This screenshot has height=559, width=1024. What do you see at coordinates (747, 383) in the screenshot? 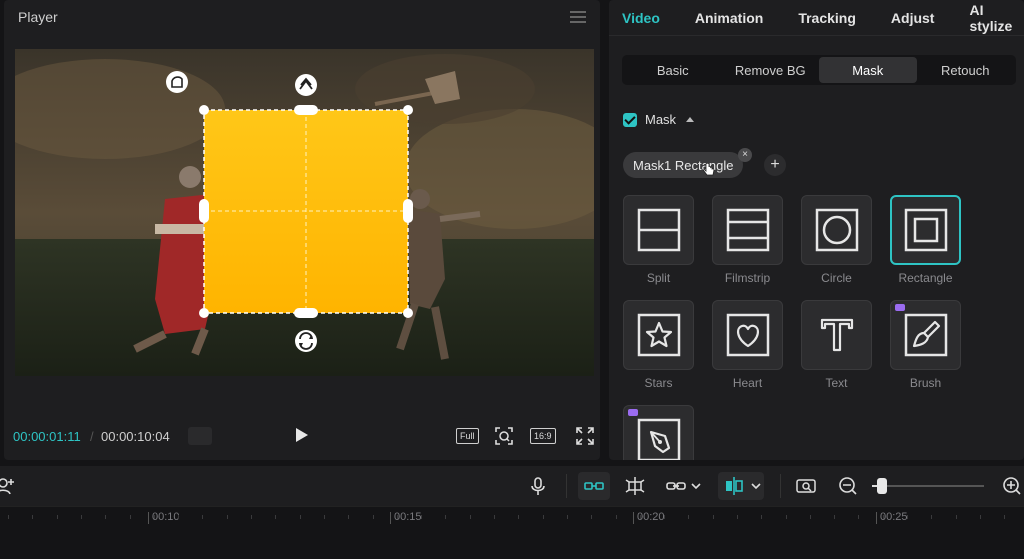
I see `shape-label: Heart` at bounding box center [747, 383].